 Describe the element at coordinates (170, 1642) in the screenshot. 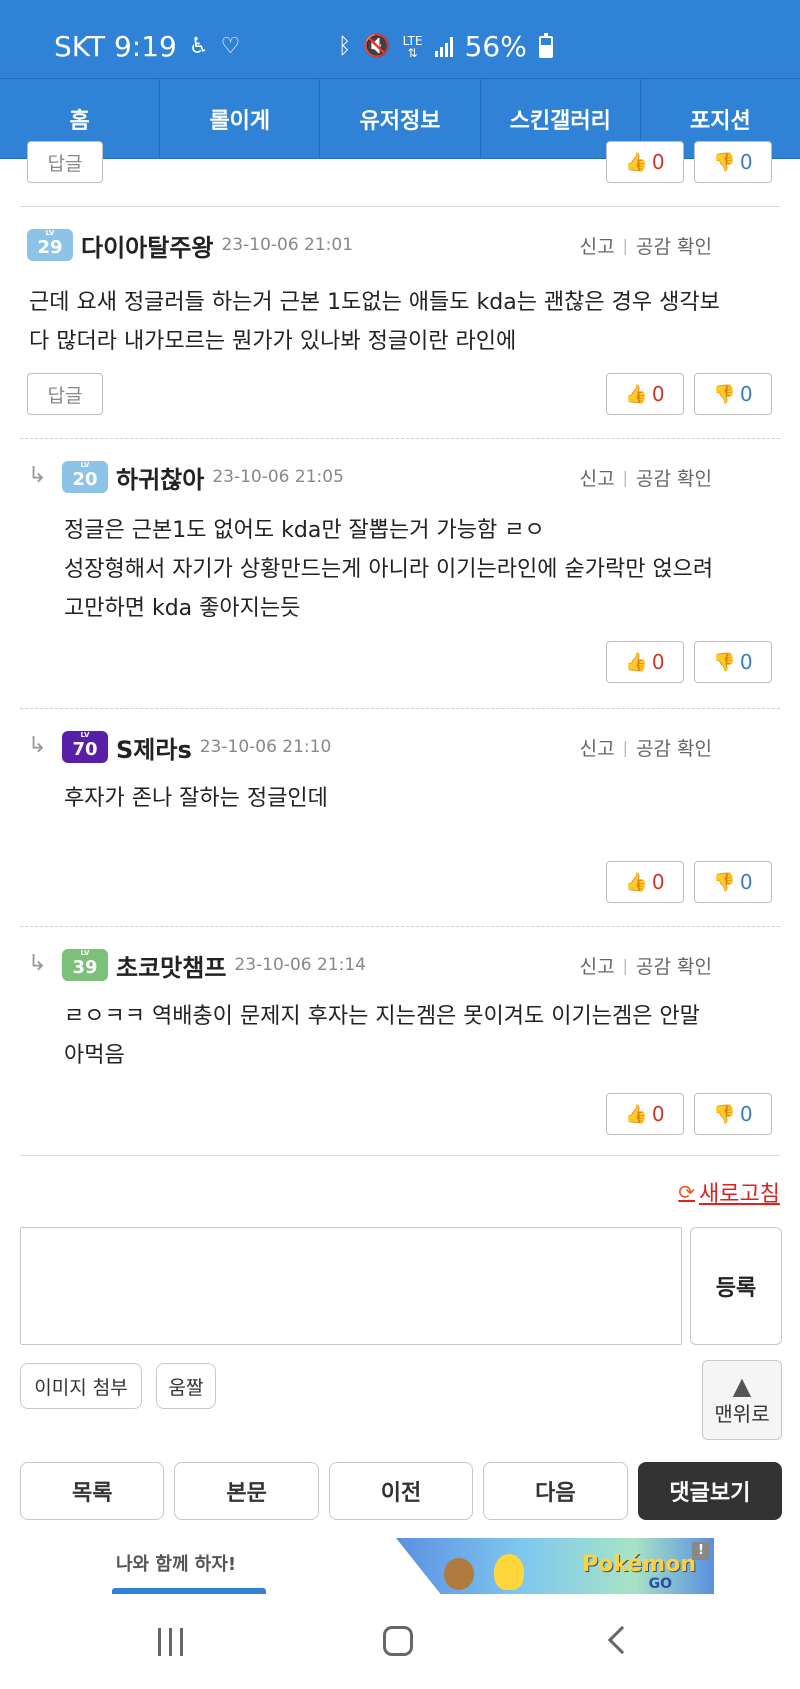

I see `recents-icon` at that location.